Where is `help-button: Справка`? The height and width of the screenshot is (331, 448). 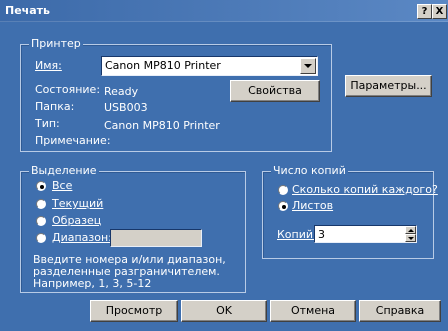 help-button: Справка is located at coordinates (400, 311).